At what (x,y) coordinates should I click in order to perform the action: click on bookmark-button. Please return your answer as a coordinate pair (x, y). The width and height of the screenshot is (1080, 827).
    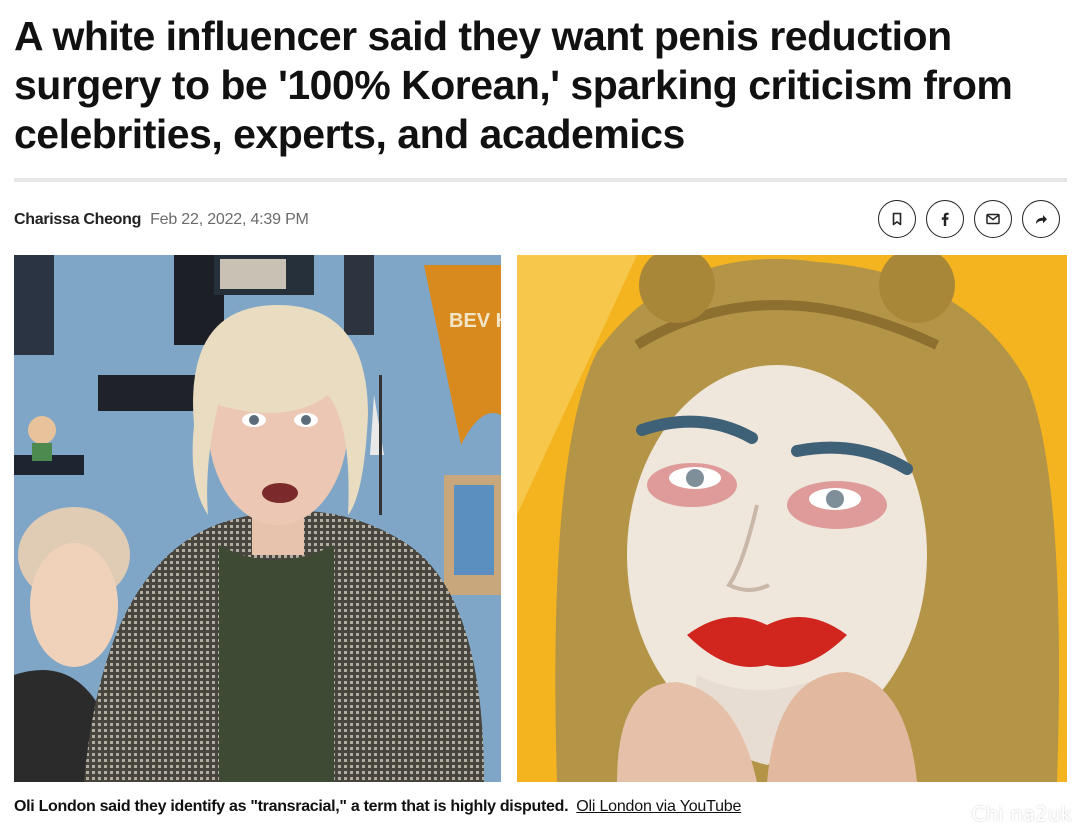
    Looking at the image, I should click on (897, 219).